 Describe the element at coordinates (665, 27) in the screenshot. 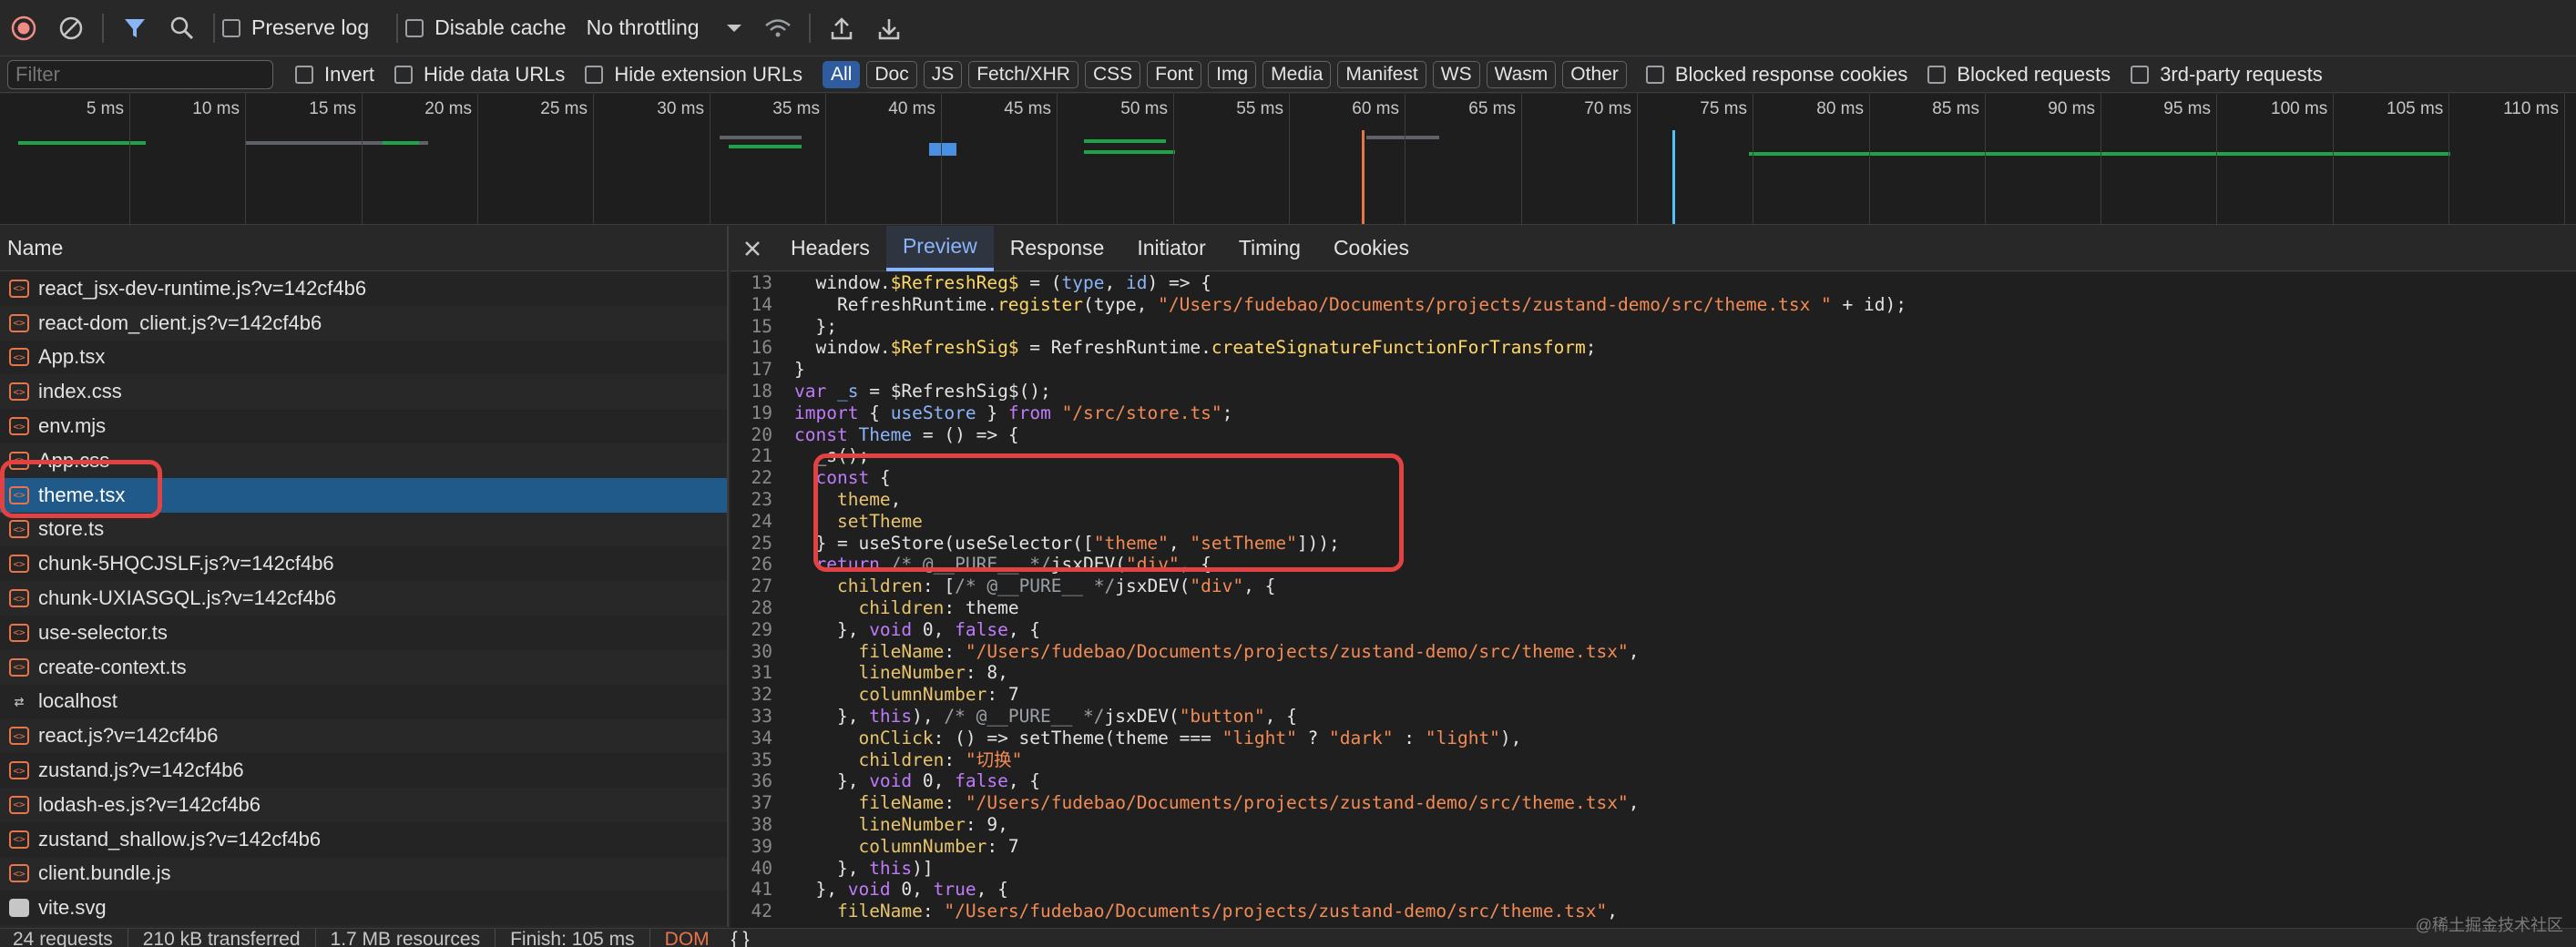

I see `throttling-select: No throttling` at that location.